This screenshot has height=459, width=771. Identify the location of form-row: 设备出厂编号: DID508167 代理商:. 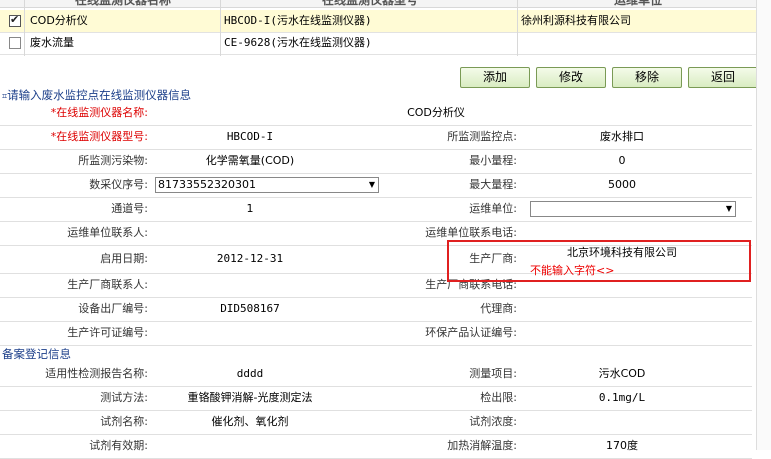
(376, 309).